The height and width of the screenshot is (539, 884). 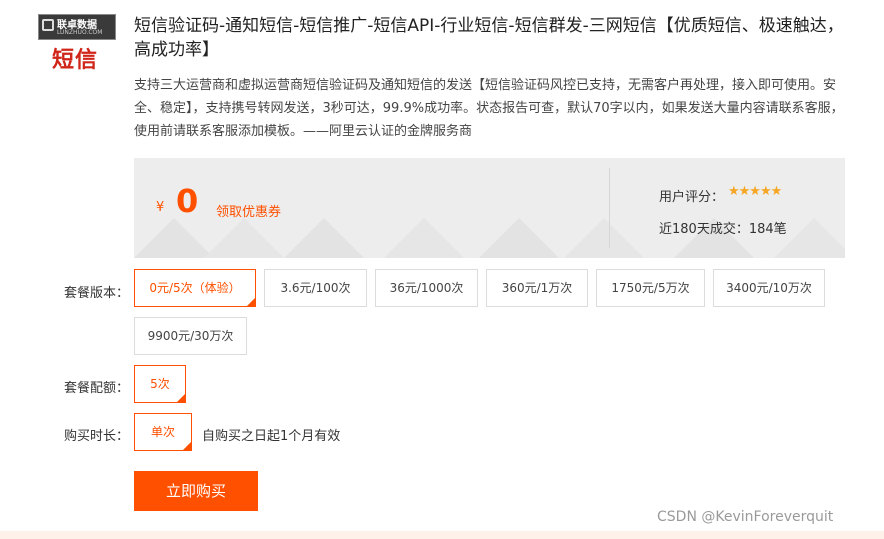 I want to click on version-option-50k: 1750元/5万次, so click(x=650, y=288).